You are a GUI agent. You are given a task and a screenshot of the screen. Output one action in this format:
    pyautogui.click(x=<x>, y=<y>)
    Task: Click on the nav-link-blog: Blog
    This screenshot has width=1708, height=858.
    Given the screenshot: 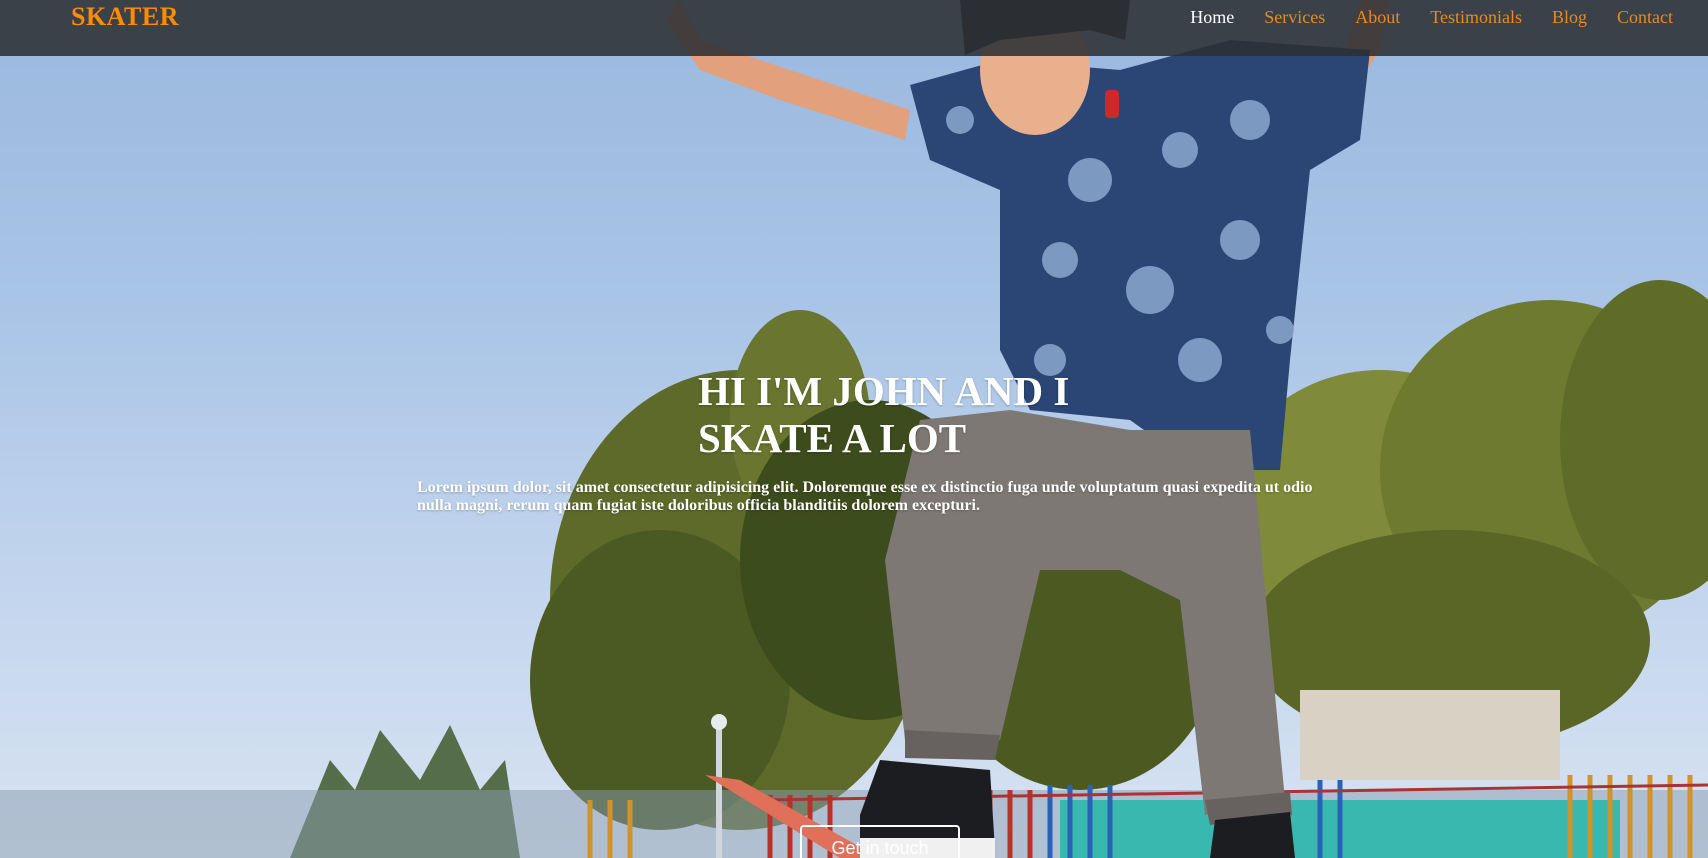 What is the action you would take?
    pyautogui.click(x=1569, y=17)
    